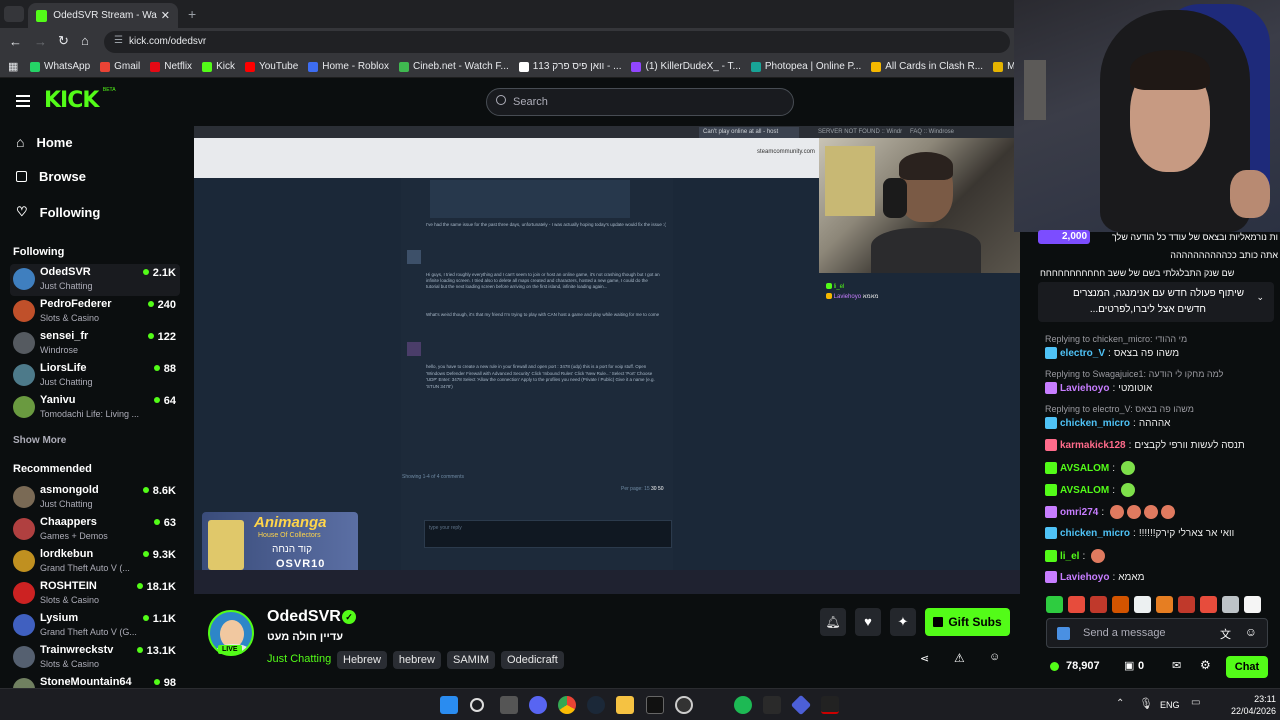 The width and height of the screenshot is (1280, 720). Describe the element at coordinates (95, 594) in the screenshot. I see `sidebar-channel-recommended: ROSHTEIN Slots & Casino 18.1K` at that location.